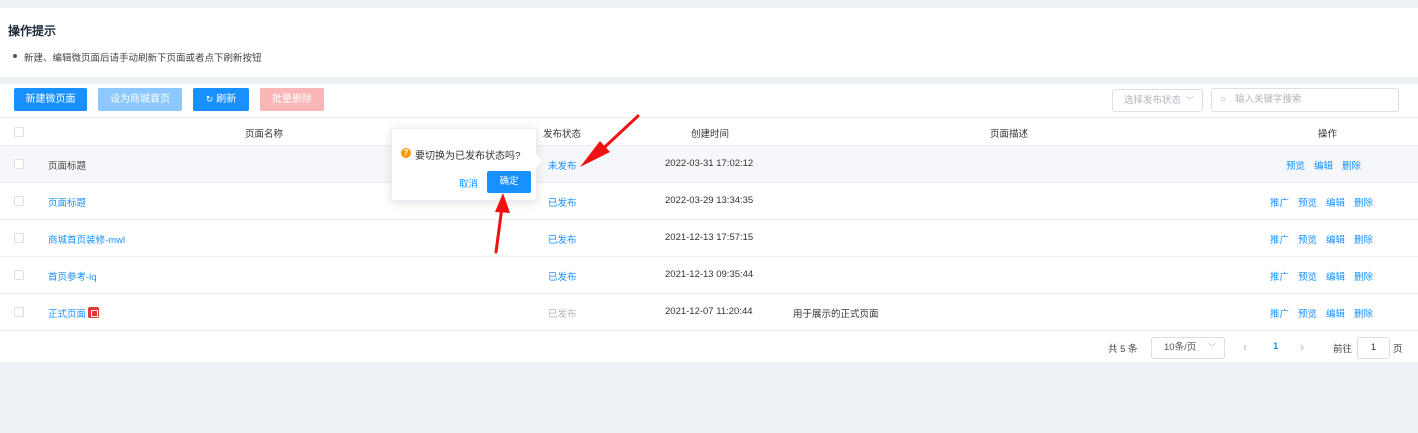  What do you see at coordinates (1223, 99) in the screenshot?
I see `search-icon: ○` at bounding box center [1223, 99].